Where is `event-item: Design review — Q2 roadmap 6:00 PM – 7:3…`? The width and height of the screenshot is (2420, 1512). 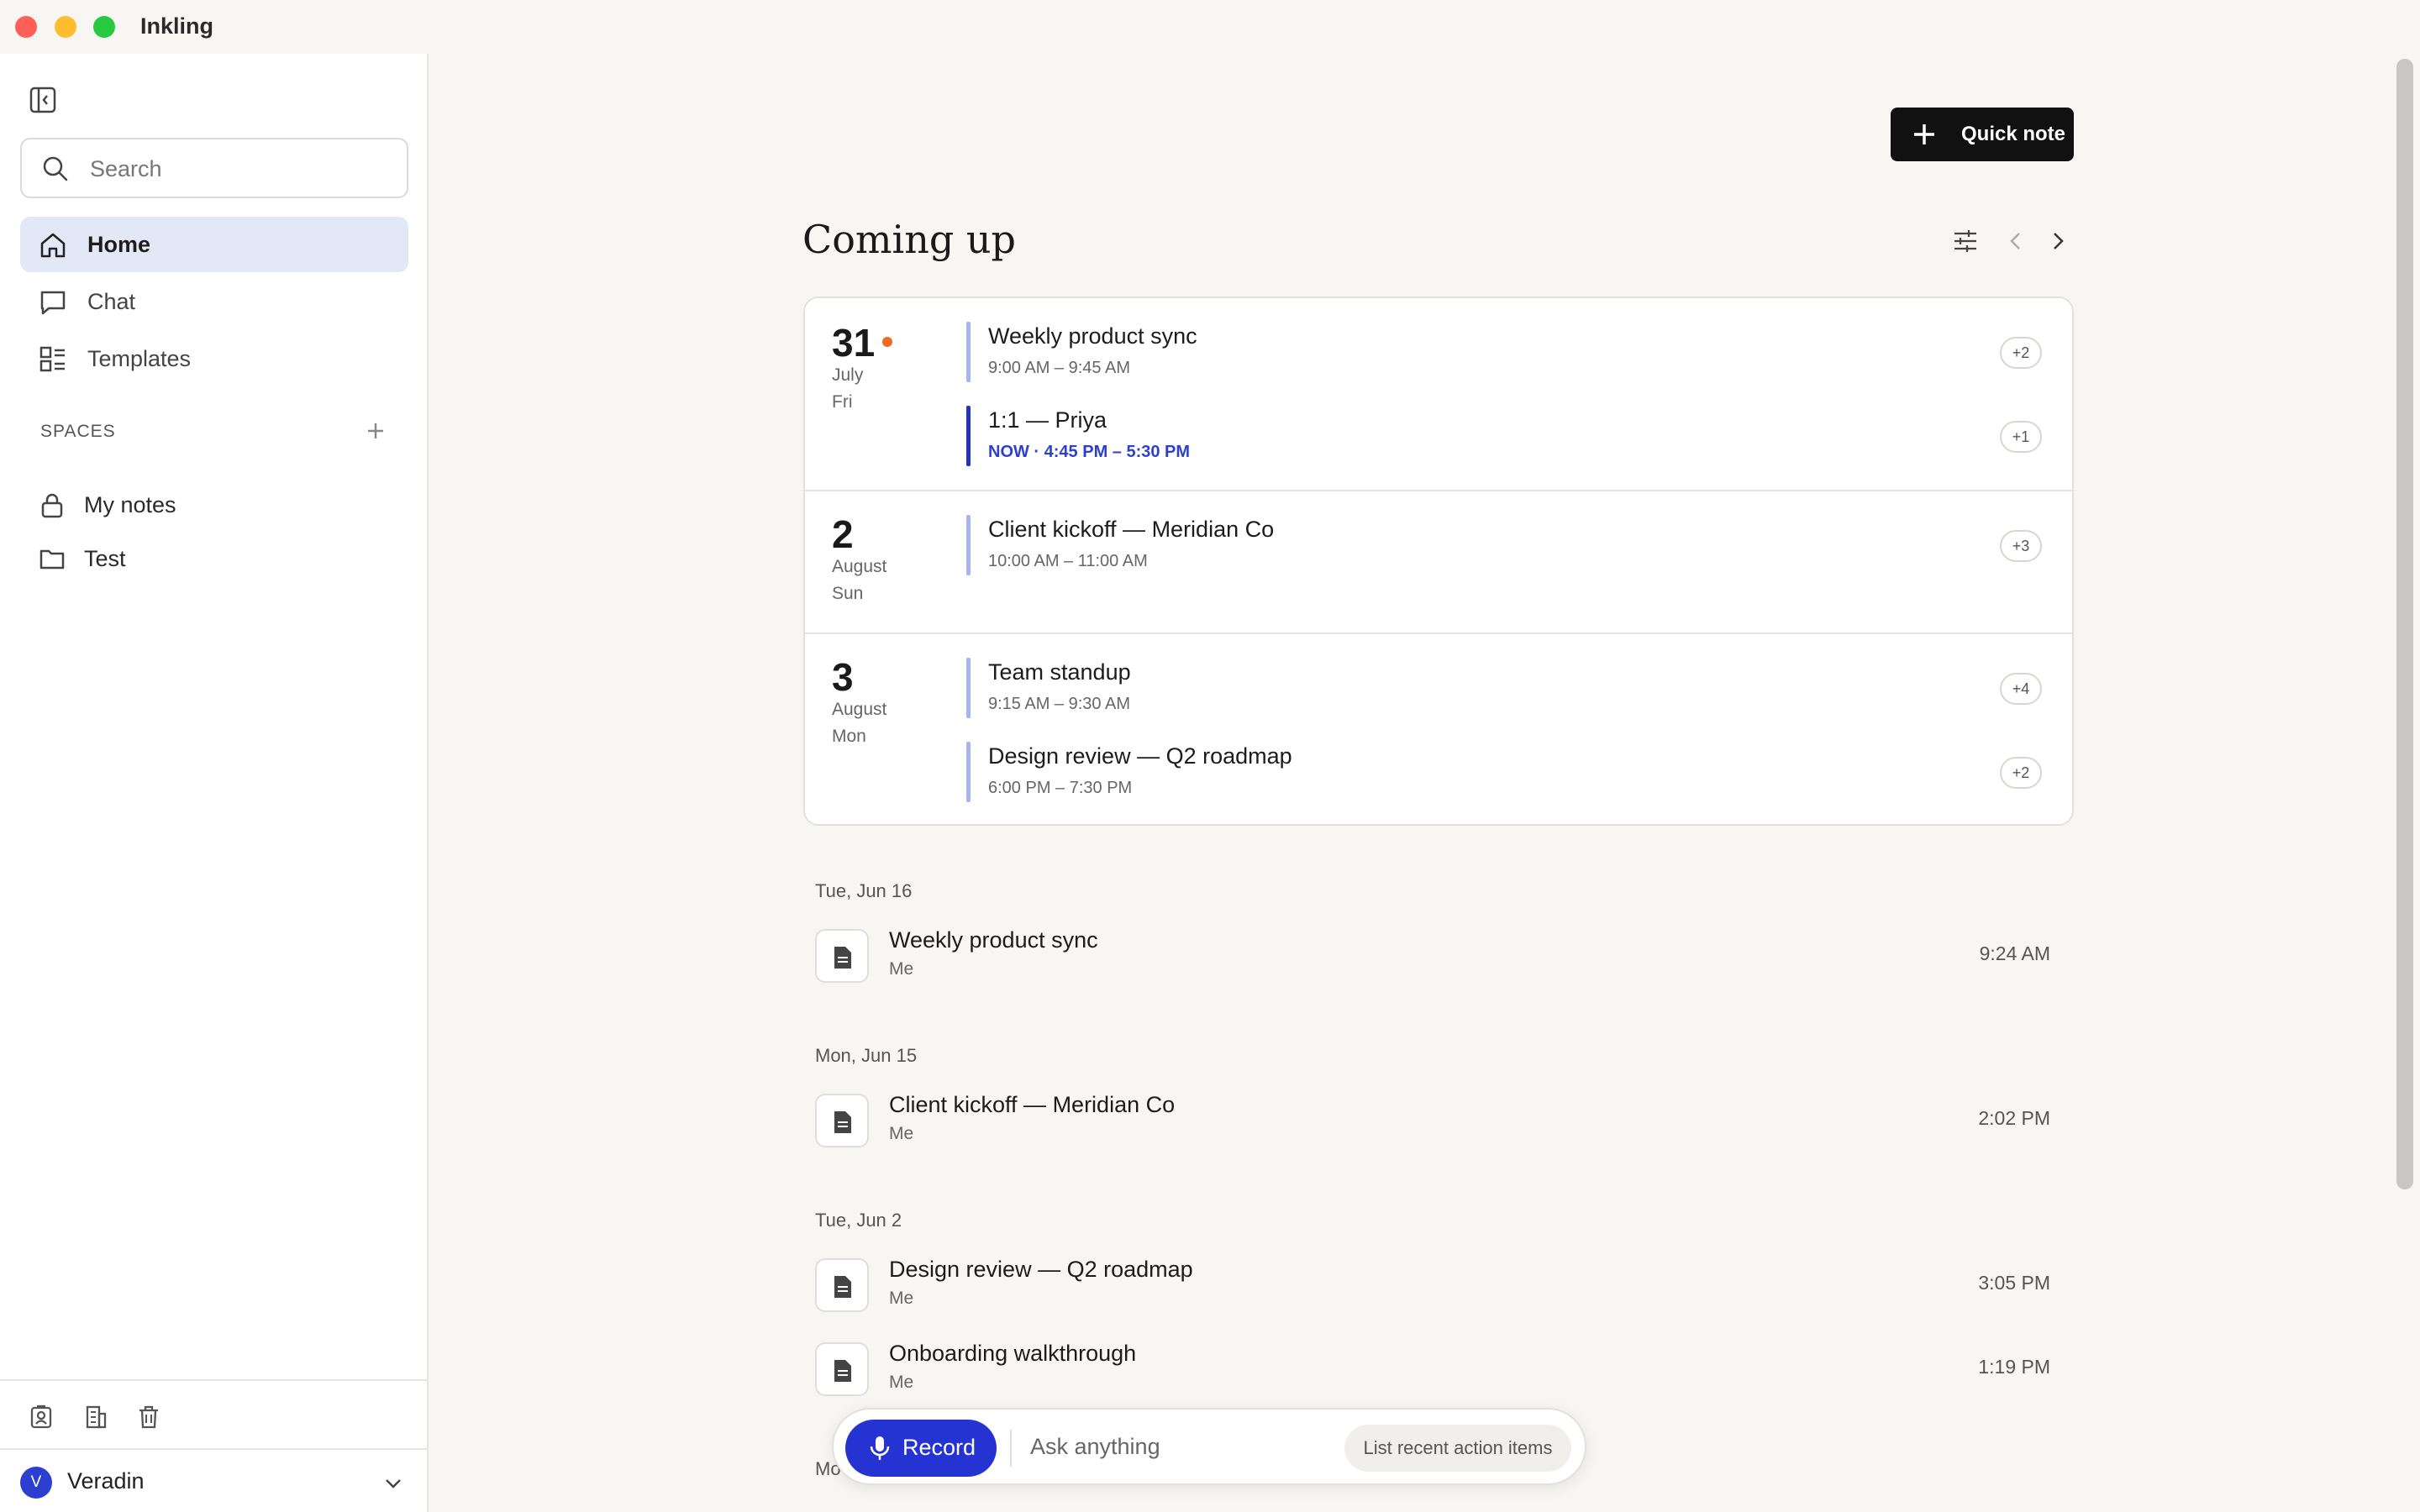 event-item: Design review — Q2 roadmap 6:00 PM – 7:3… is located at coordinates (1508, 774).